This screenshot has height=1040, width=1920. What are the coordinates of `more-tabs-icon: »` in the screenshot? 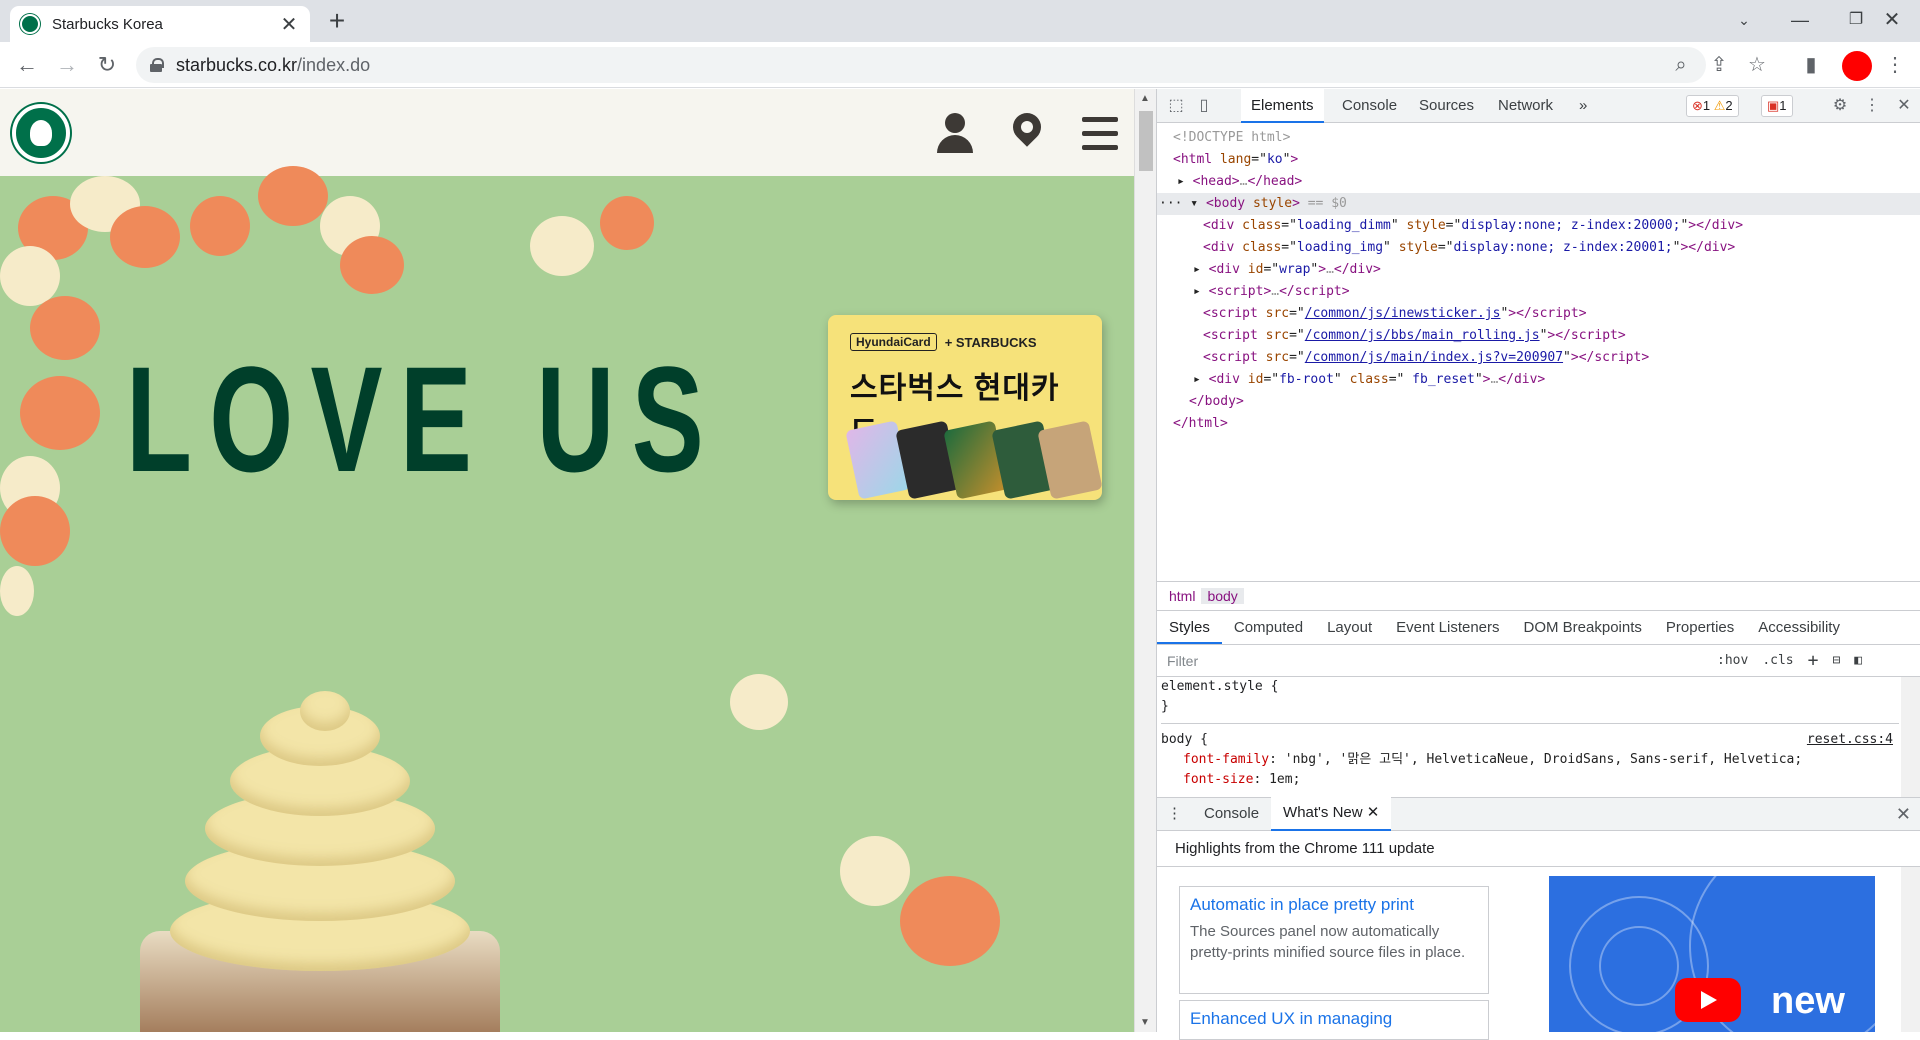 It's located at (1583, 106).